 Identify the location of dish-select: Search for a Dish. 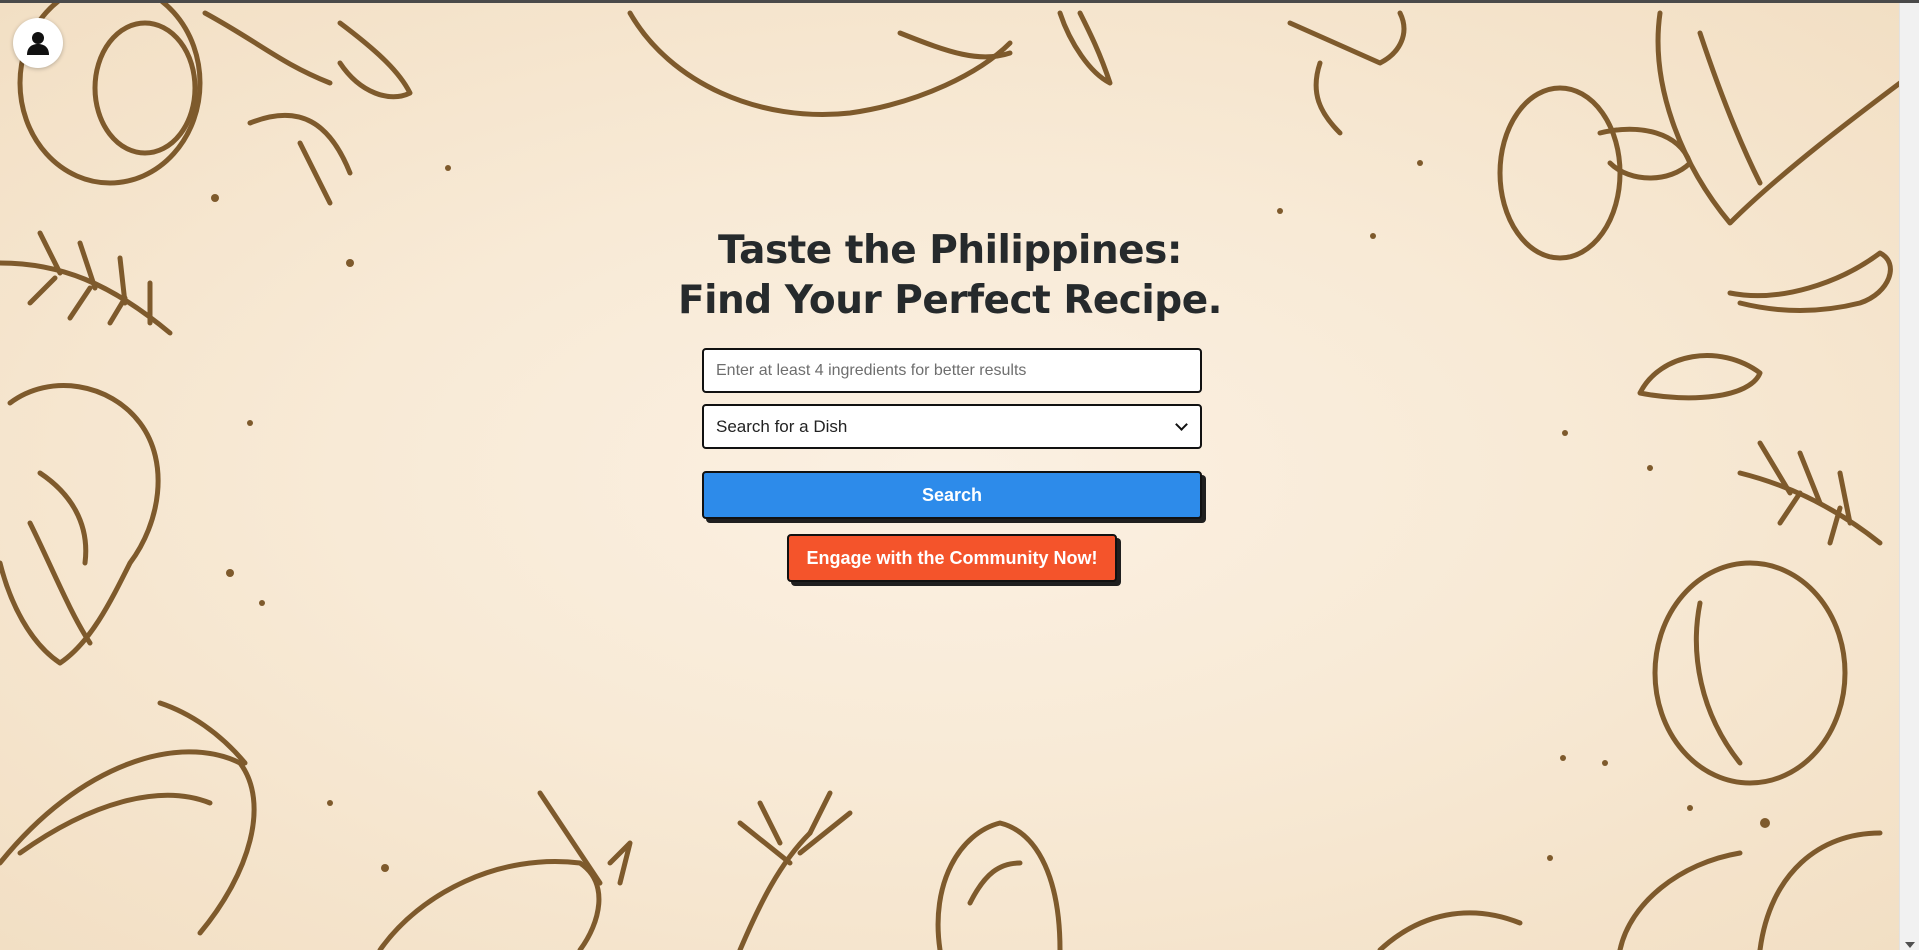
(952, 426).